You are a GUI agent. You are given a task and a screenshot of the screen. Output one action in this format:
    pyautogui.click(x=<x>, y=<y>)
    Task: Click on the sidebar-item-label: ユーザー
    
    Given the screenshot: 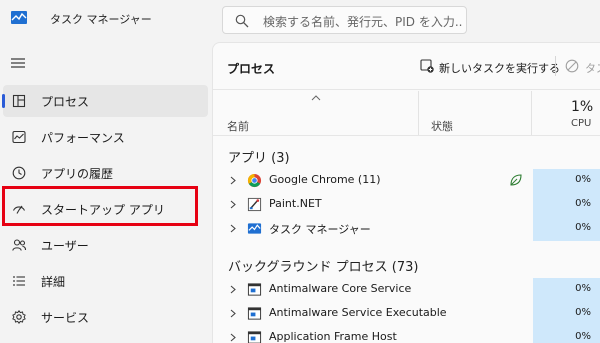 What is the action you would take?
    pyautogui.click(x=65, y=246)
    